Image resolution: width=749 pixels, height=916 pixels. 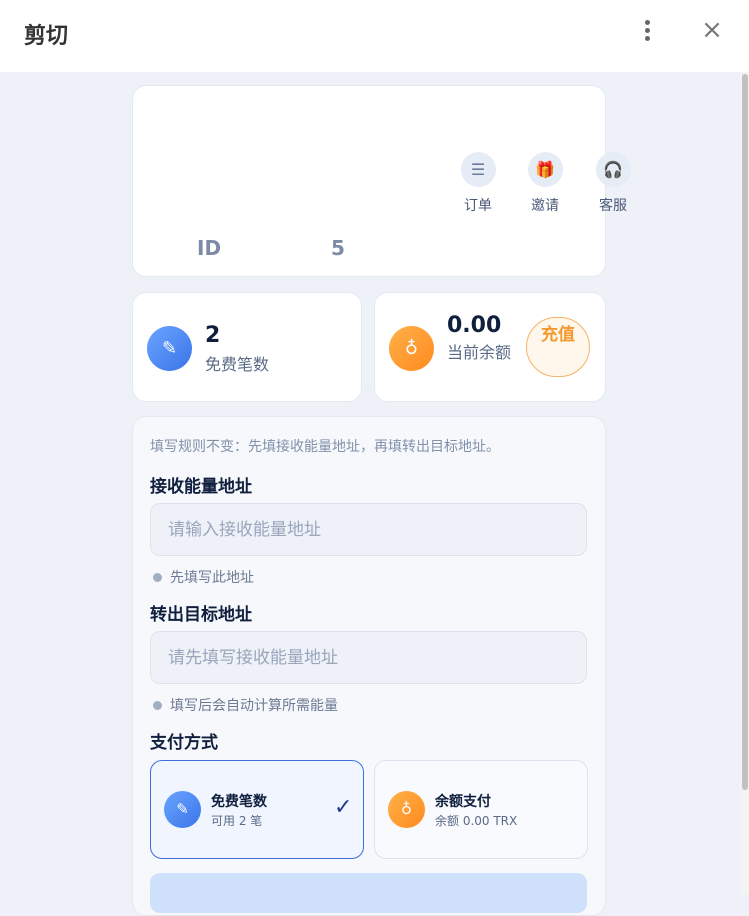 I want to click on rule-text: 填写规则不变：先填接收能量地址，再填转出目标地址。, so click(x=325, y=447).